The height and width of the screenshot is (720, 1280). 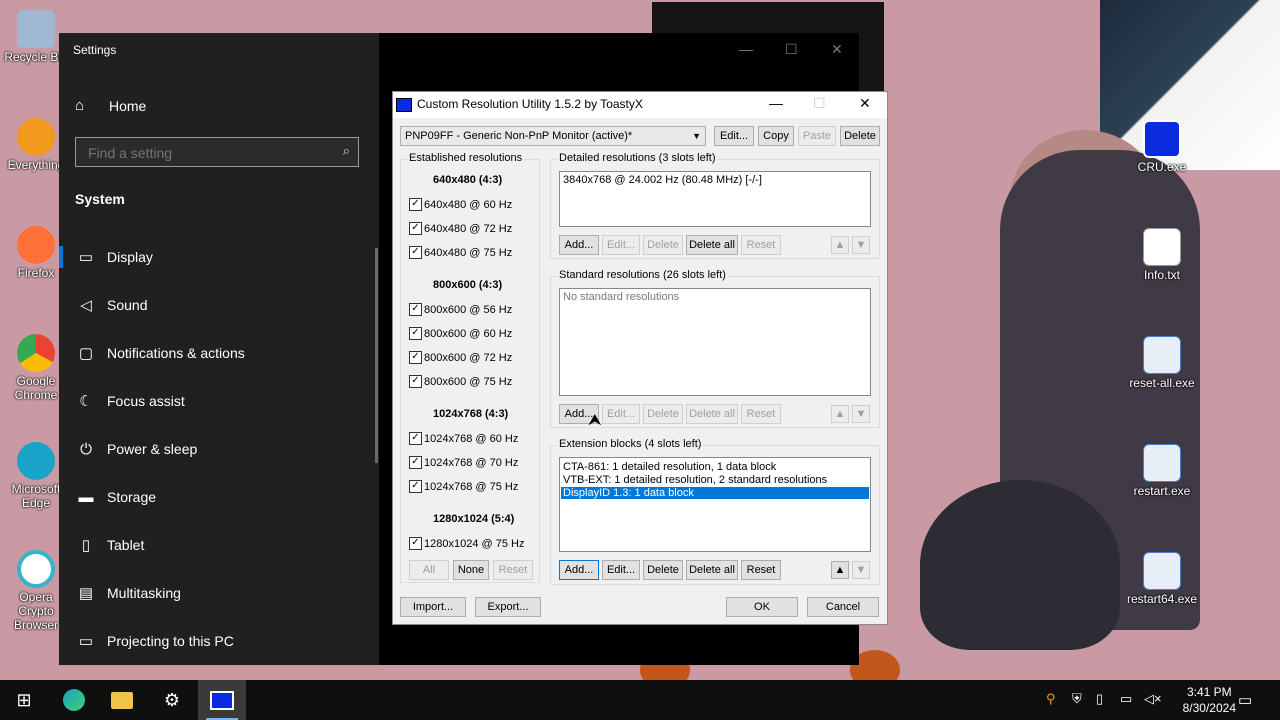 I want to click on established-checkbox: ✓ 1024x768 @ 60 Hz, so click(x=463, y=438).